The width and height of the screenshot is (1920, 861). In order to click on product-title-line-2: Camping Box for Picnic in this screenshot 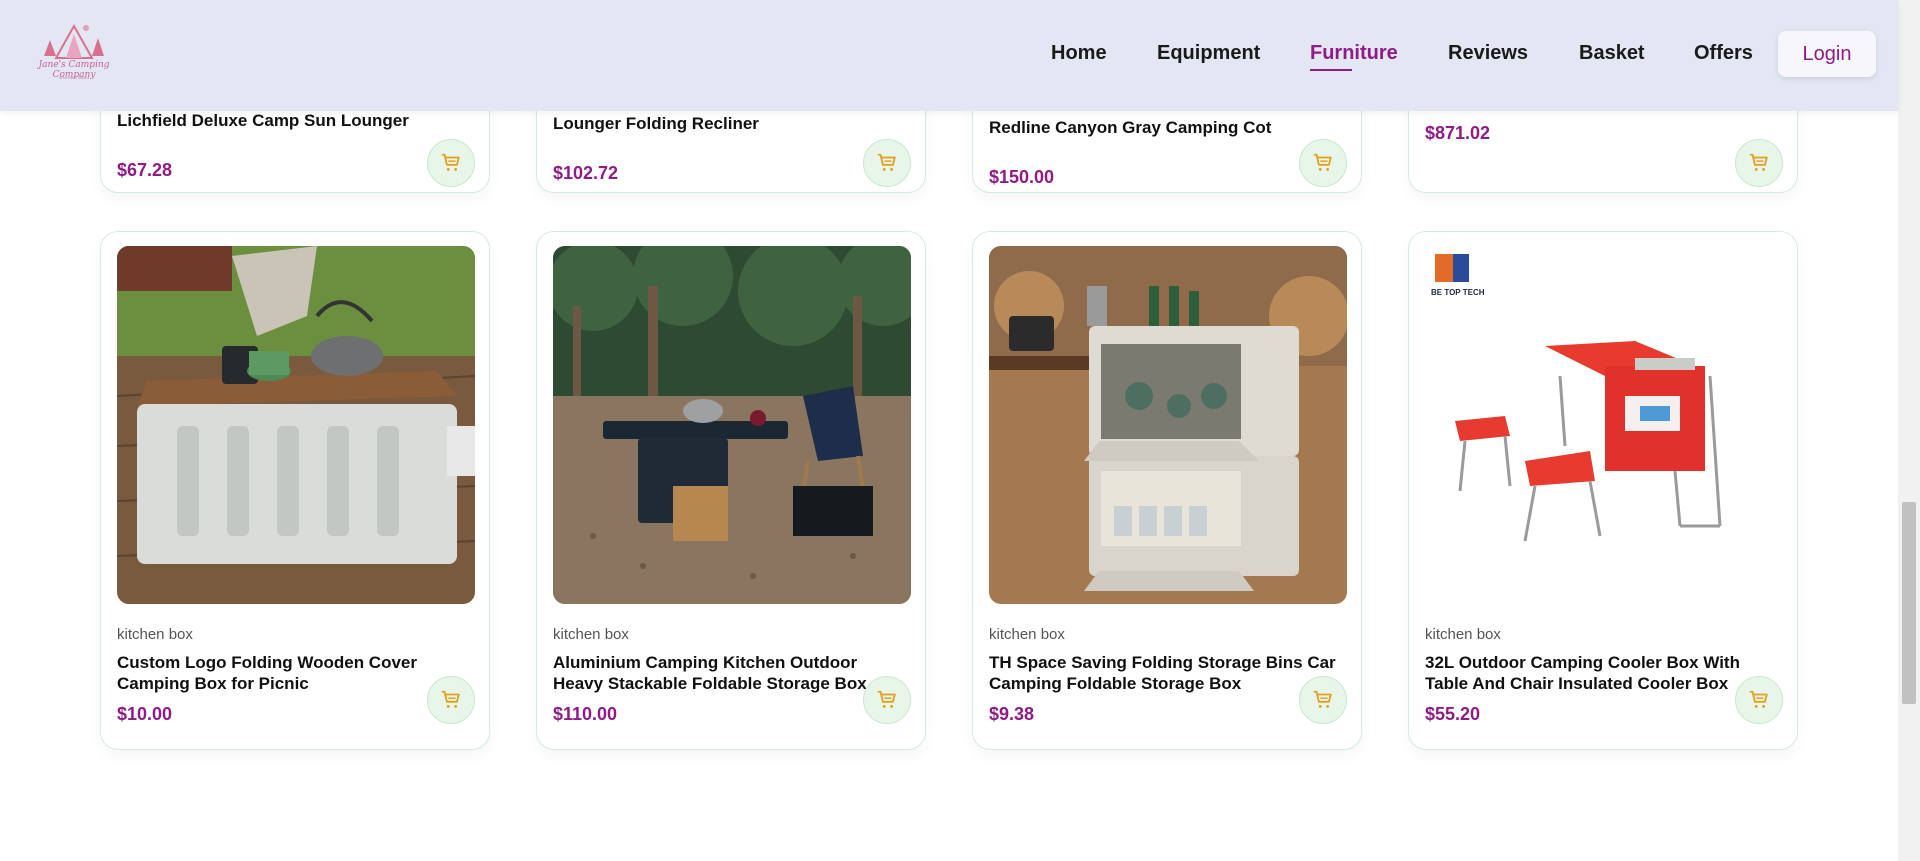, I will do `click(213, 683)`.